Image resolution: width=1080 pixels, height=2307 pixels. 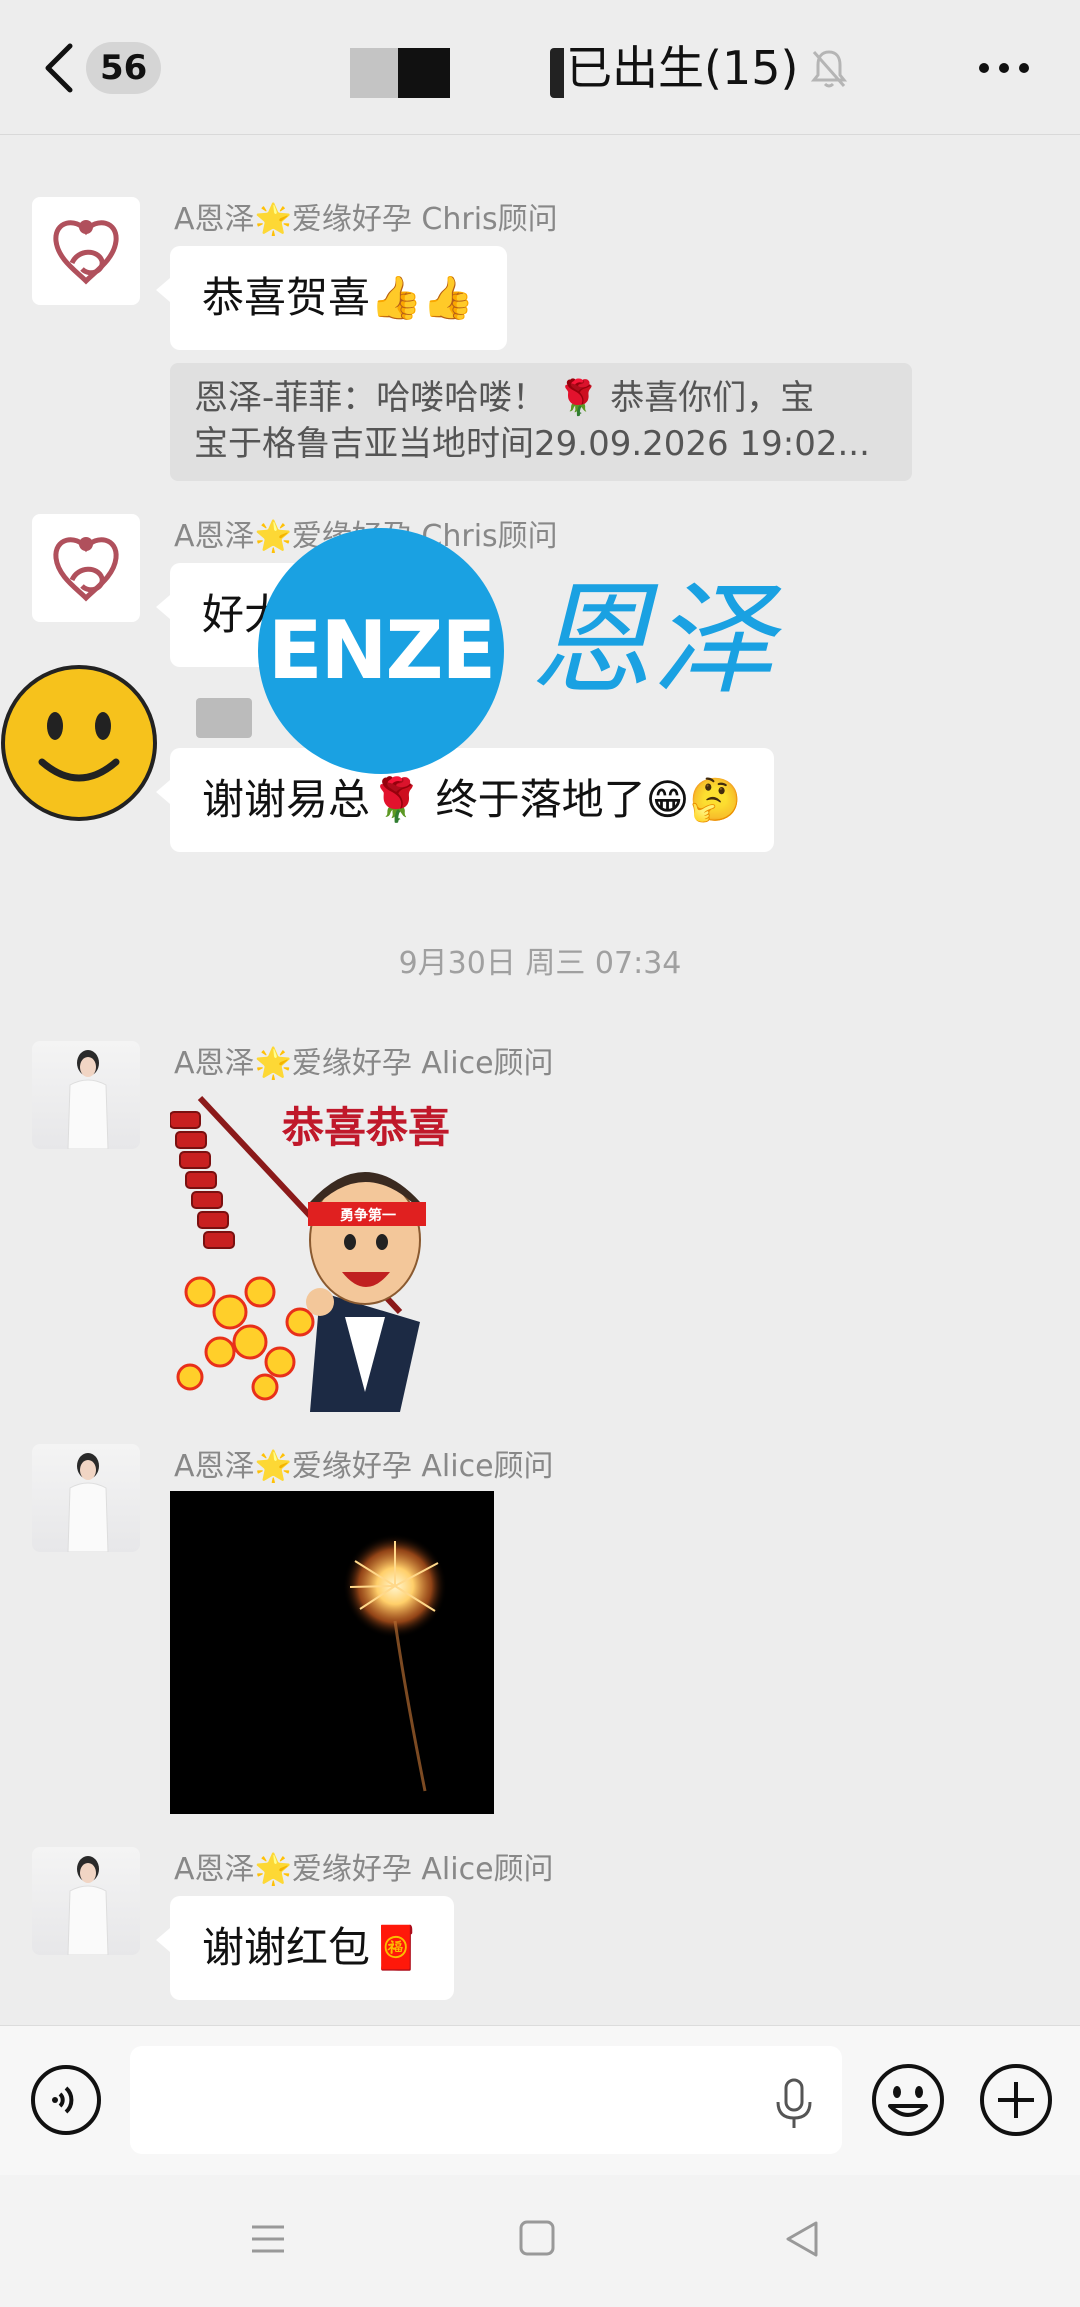 I want to click on system-nav-bar, so click(x=540, y=2241).